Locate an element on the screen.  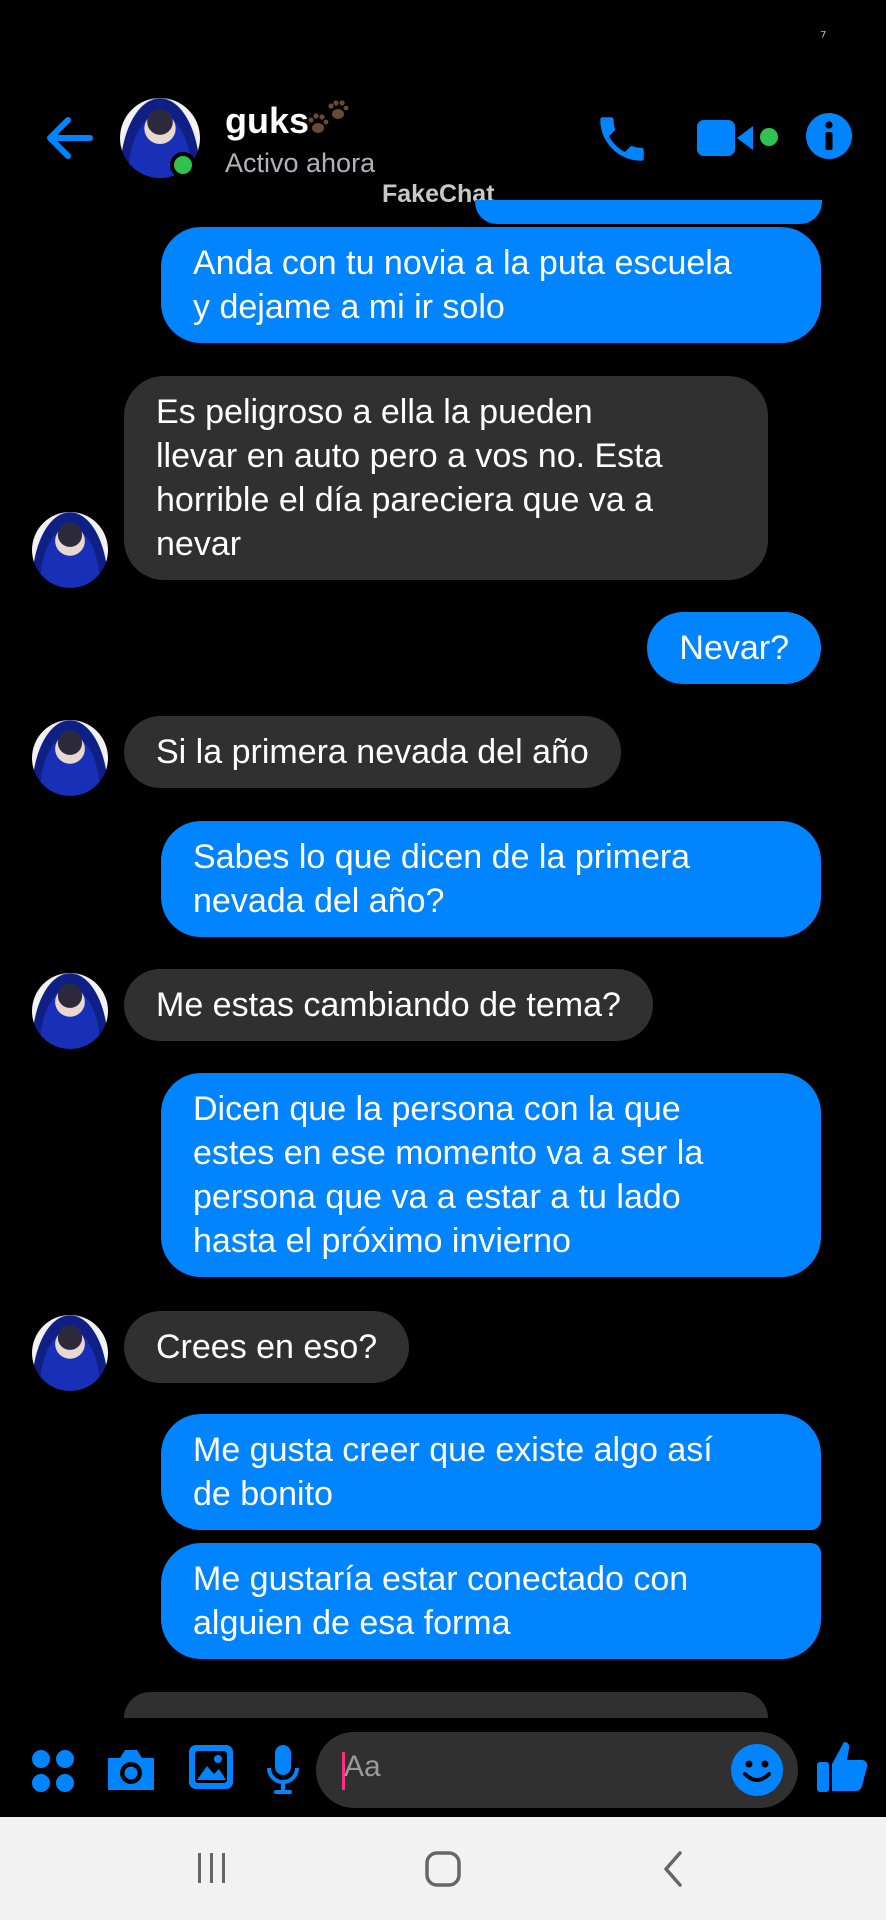
phone-icon is located at coordinates (622, 139).